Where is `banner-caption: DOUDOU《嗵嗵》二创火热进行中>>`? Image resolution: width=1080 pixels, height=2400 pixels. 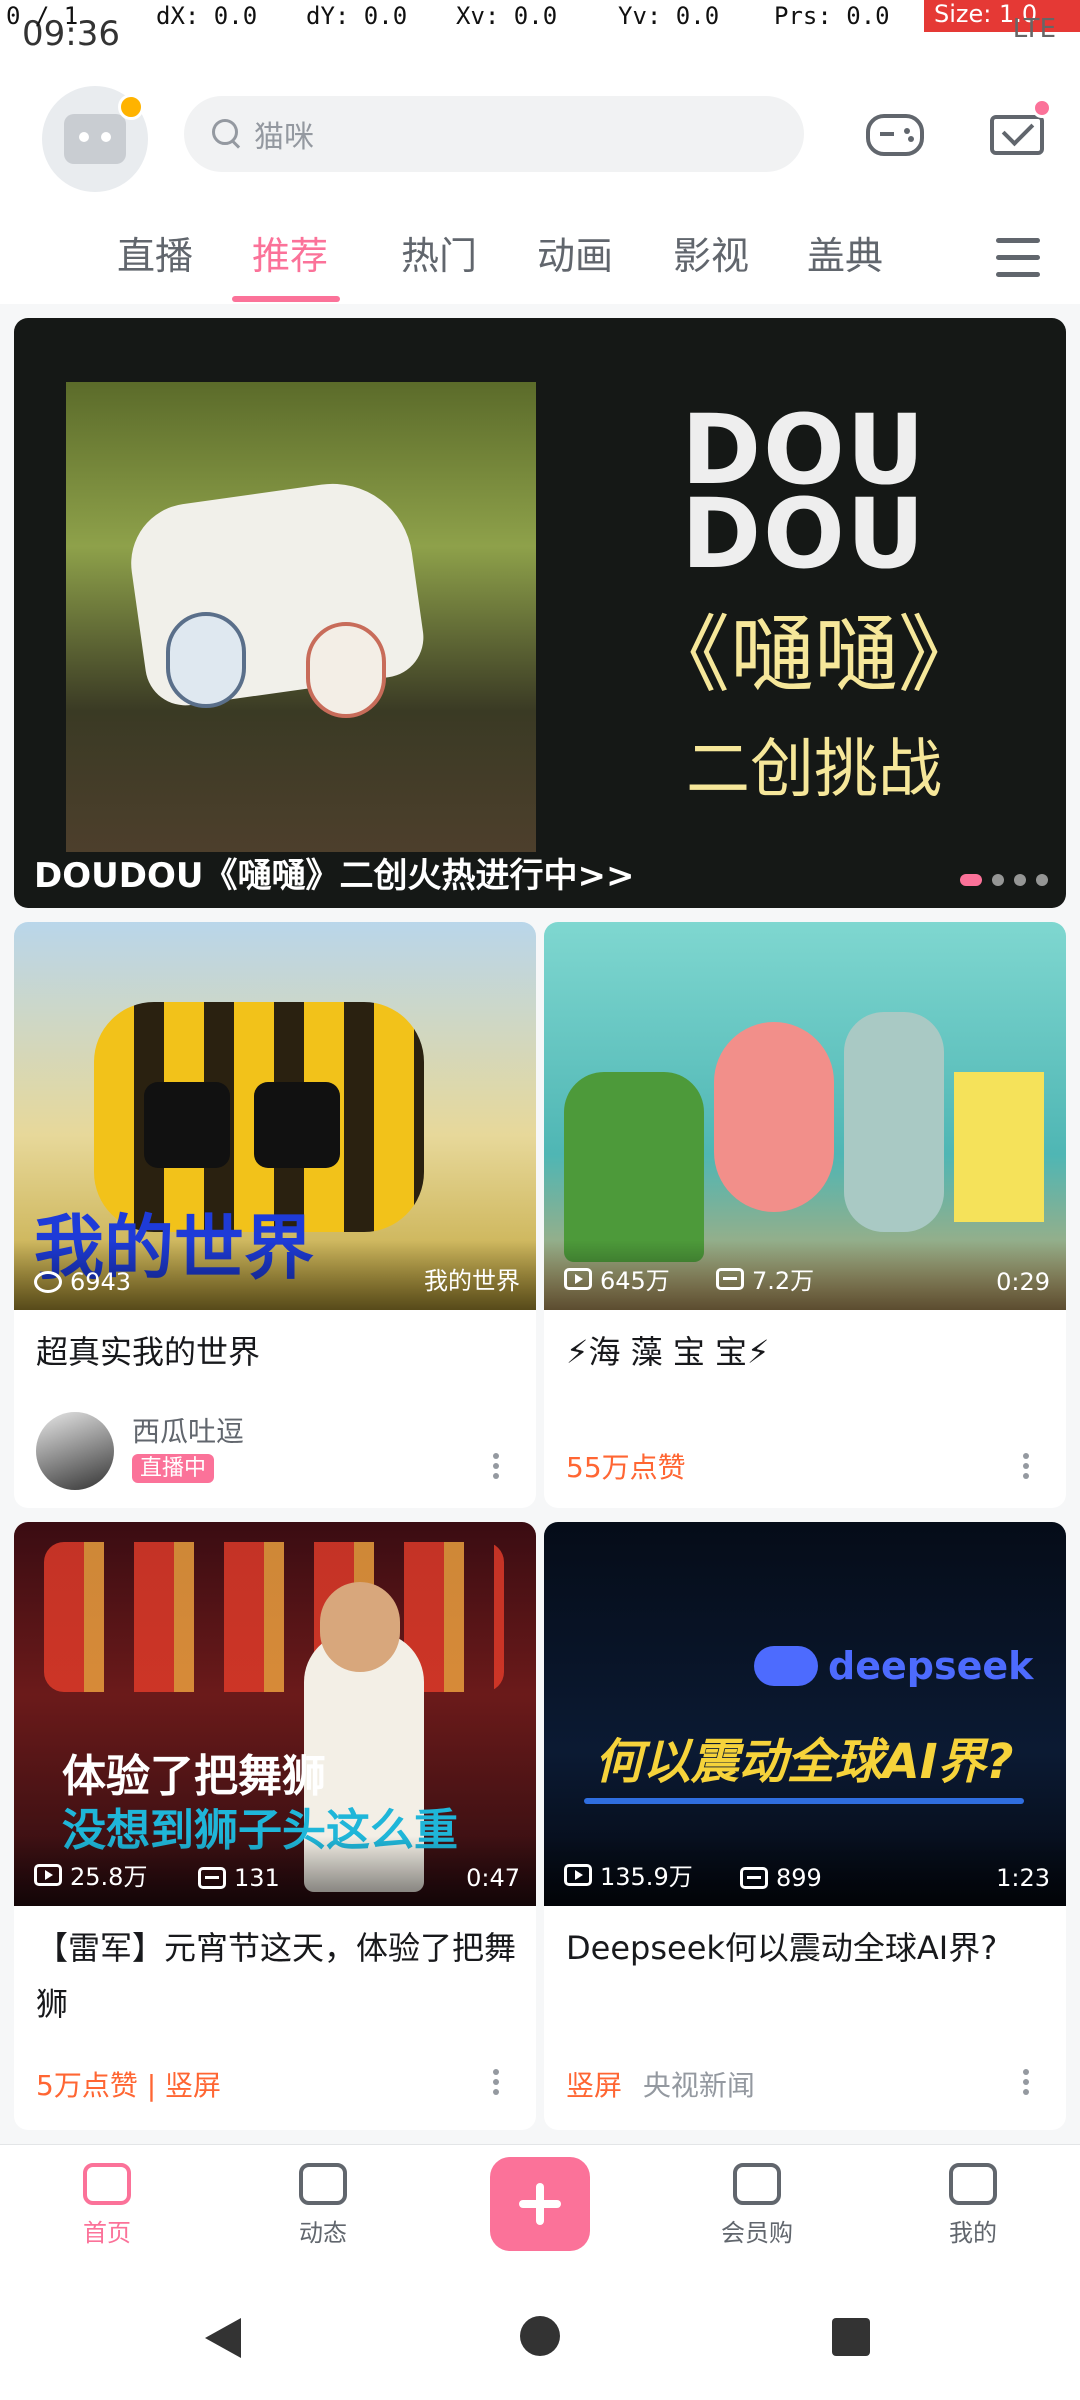 banner-caption: DOUDOU《嗵嗵》二创火热进行中>> is located at coordinates (334, 876).